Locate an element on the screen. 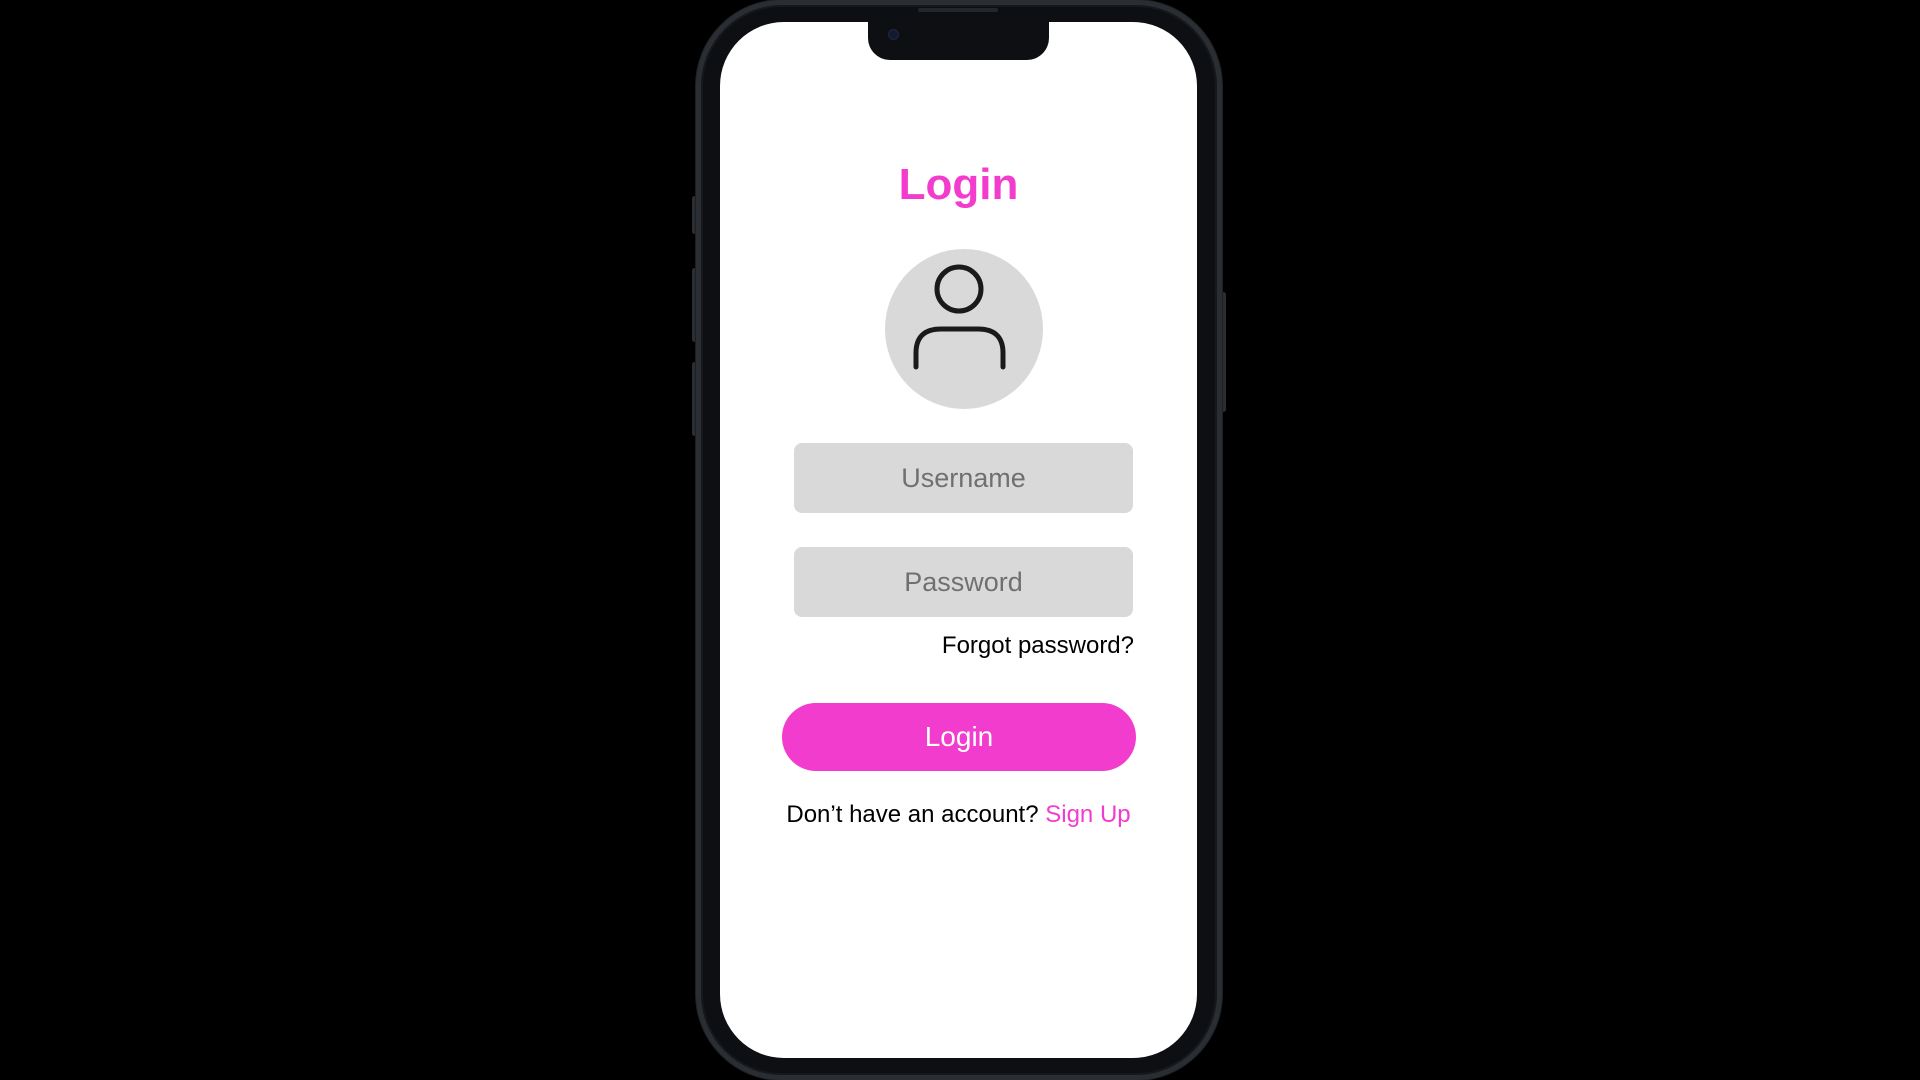  signup-prompt-line: Don’t have an account? Sign Up is located at coordinates (958, 815).